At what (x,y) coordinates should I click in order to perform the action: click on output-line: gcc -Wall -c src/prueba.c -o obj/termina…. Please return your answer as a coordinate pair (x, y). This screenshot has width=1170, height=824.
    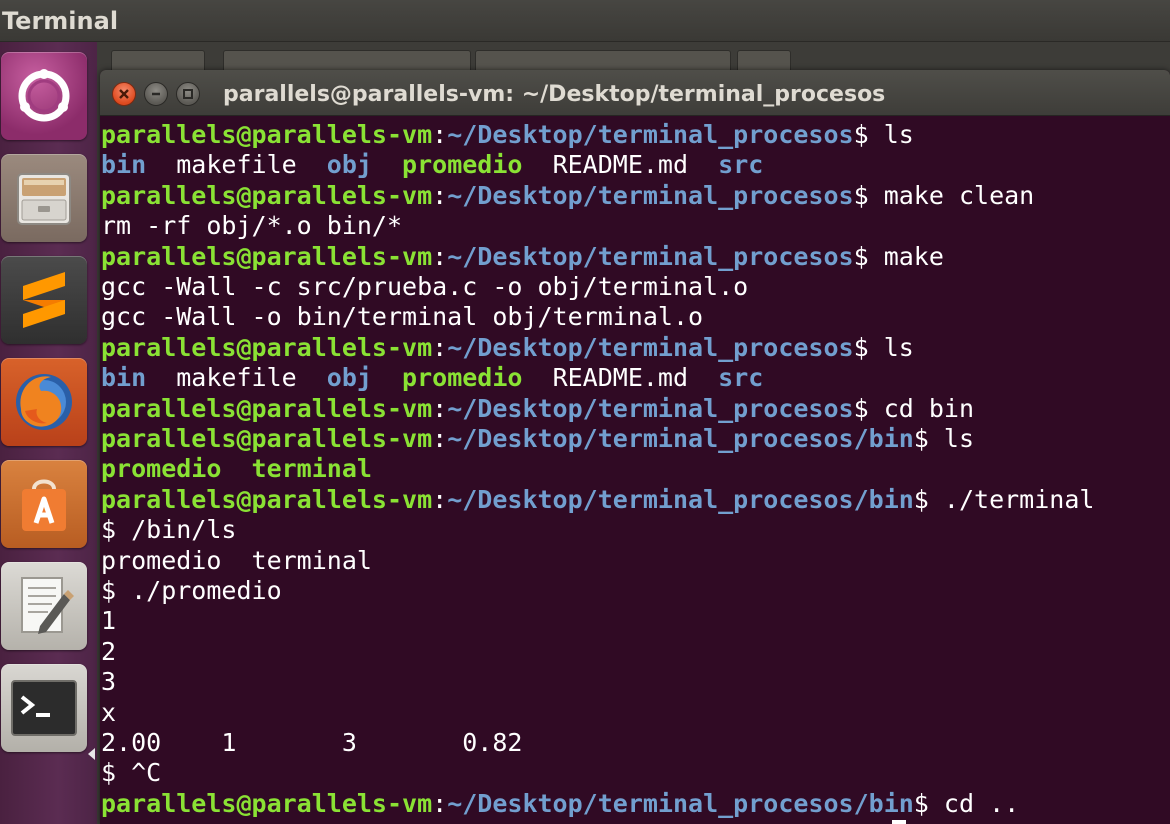
    Looking at the image, I should click on (425, 286).